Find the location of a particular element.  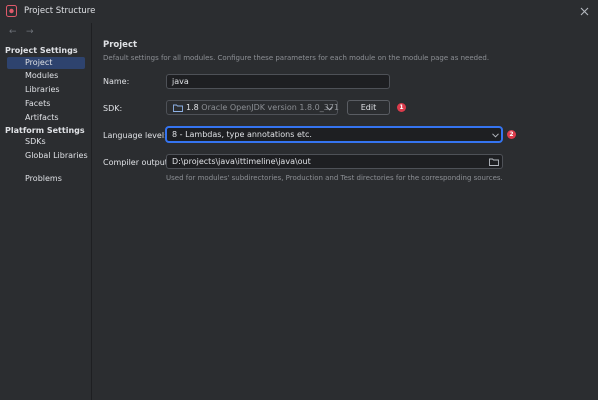

sdk-version: 1.8 is located at coordinates (192, 107).